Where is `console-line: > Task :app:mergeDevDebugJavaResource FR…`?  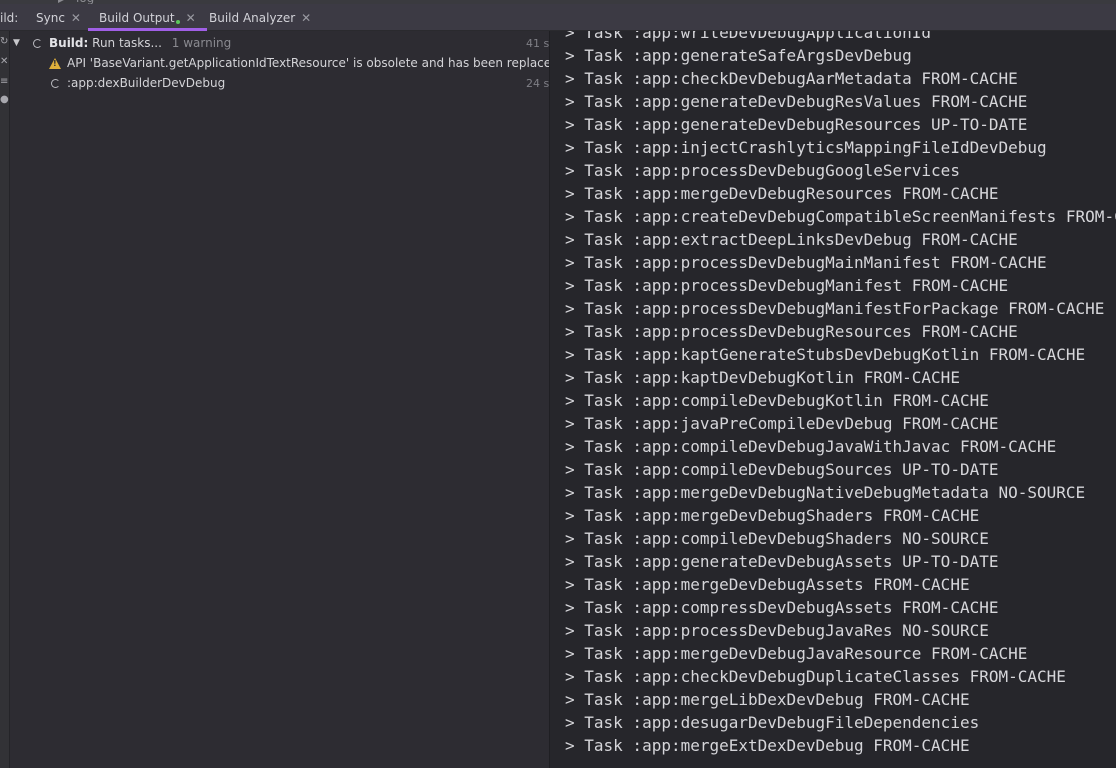
console-line: > Task :app:mergeDevDebugJavaResource FR… is located at coordinates (796, 653).